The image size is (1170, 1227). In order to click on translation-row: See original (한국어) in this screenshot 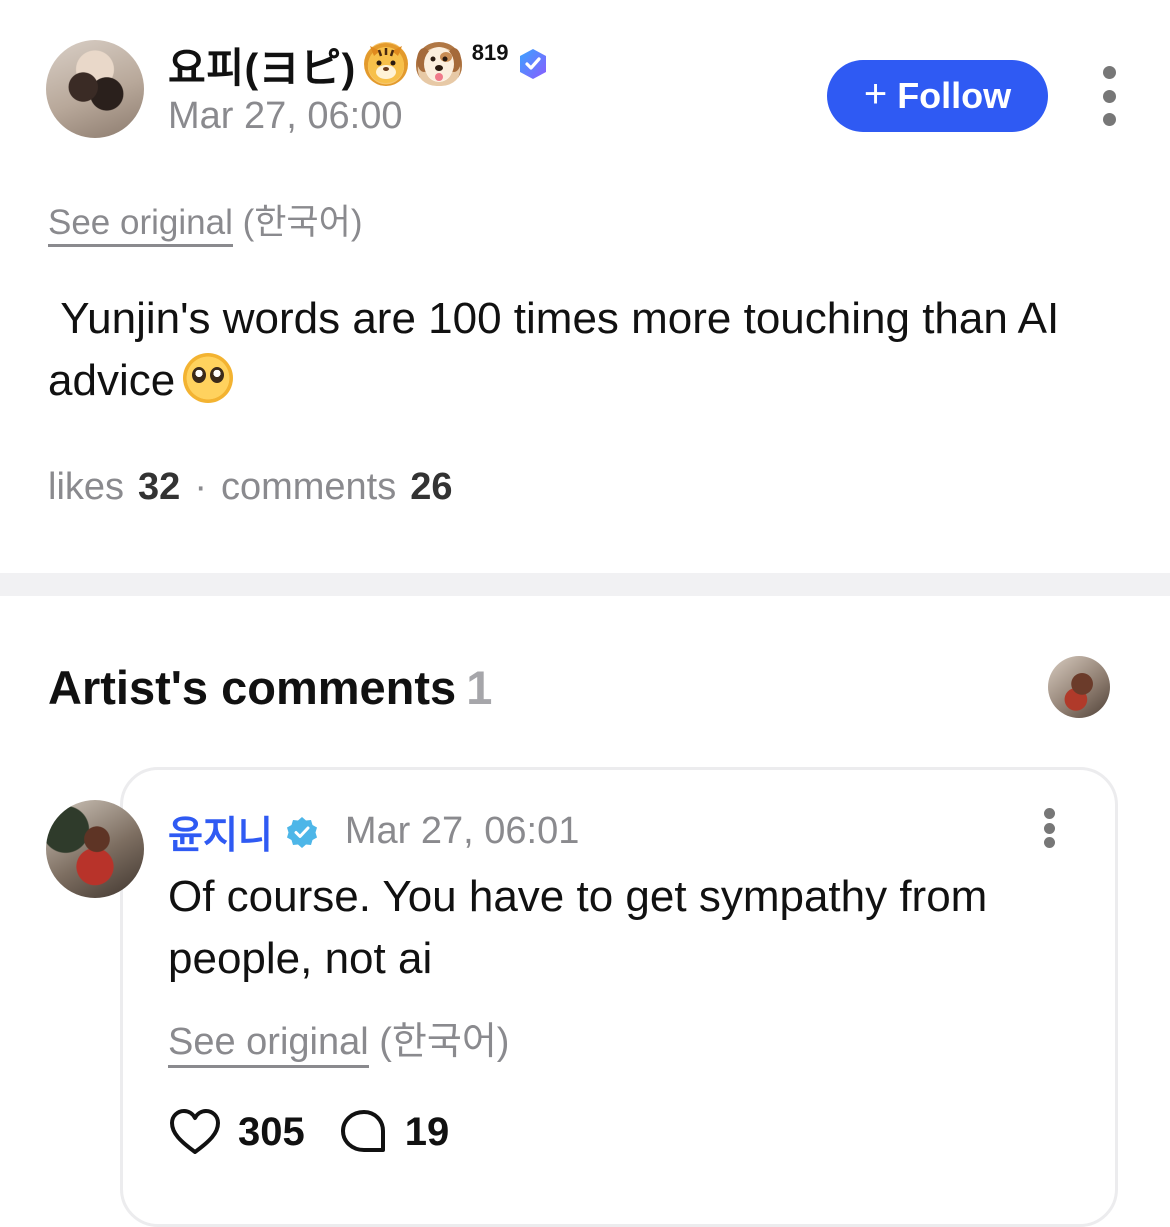, I will do `click(205, 220)`.